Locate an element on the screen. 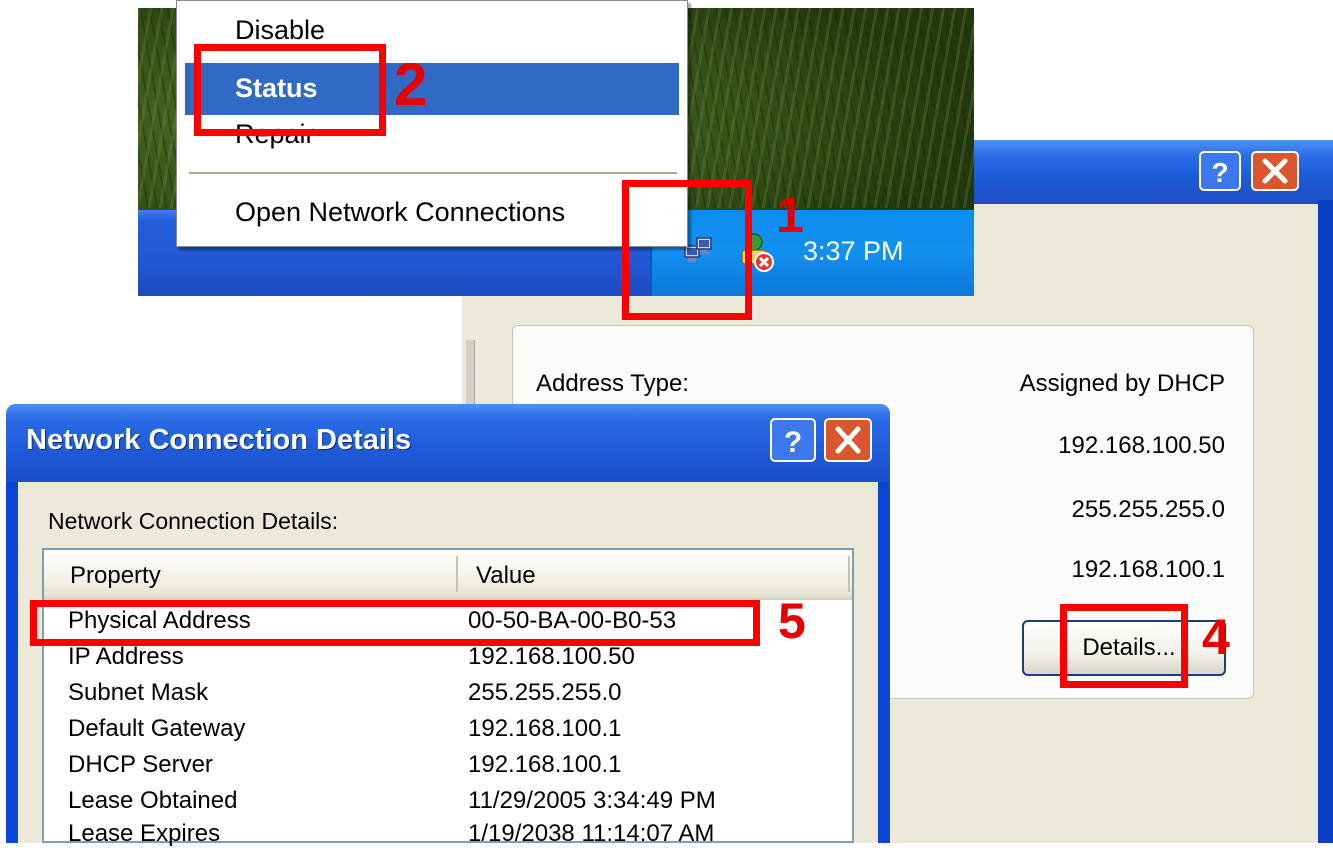 This screenshot has height=852, width=1333. property-cell: DHCP Server is located at coordinates (140, 764).